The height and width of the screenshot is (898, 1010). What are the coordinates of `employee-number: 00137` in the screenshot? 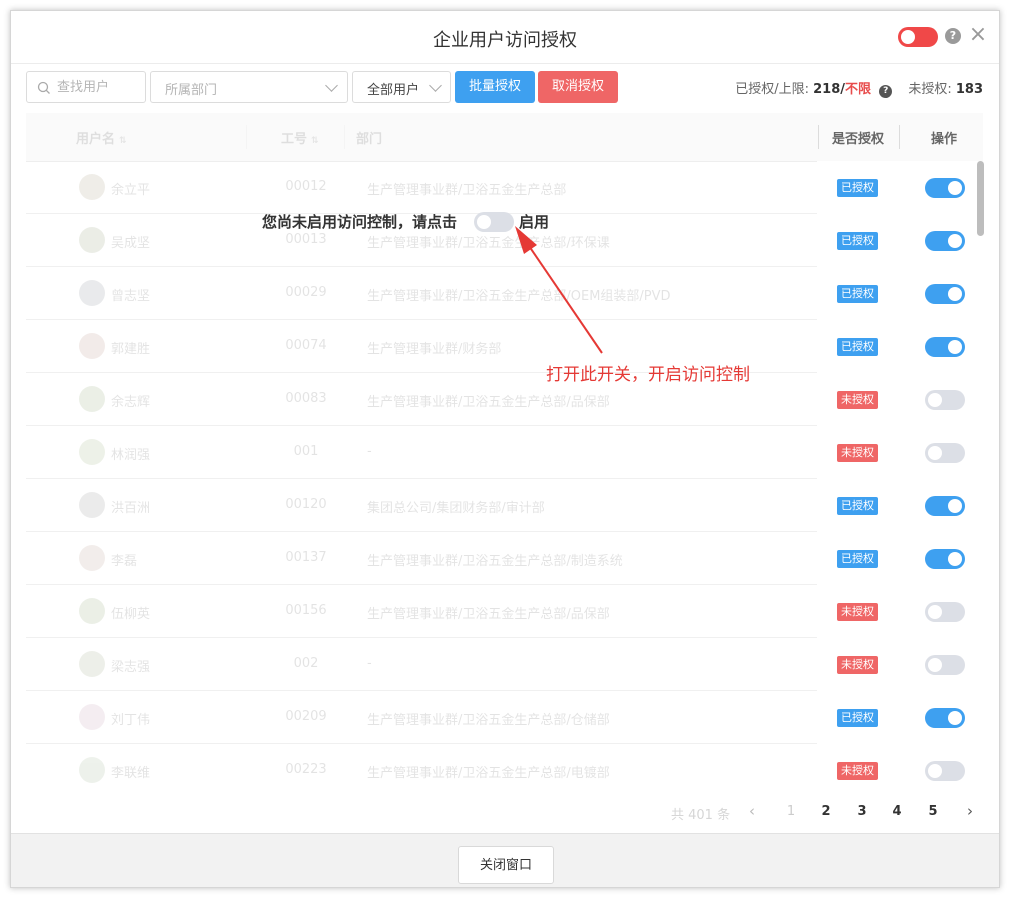 It's located at (306, 557).